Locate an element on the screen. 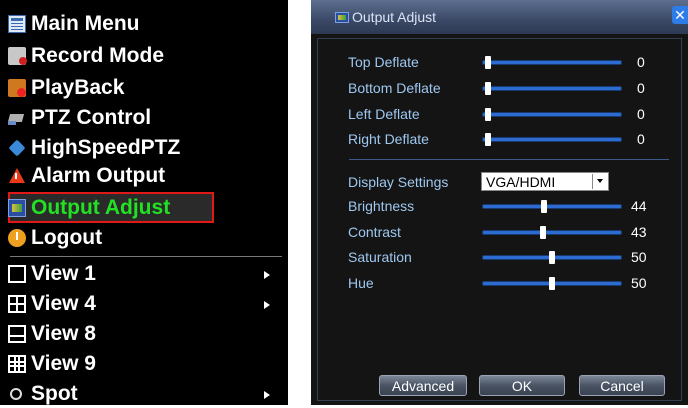  contrast-value: 43 is located at coordinates (639, 232).